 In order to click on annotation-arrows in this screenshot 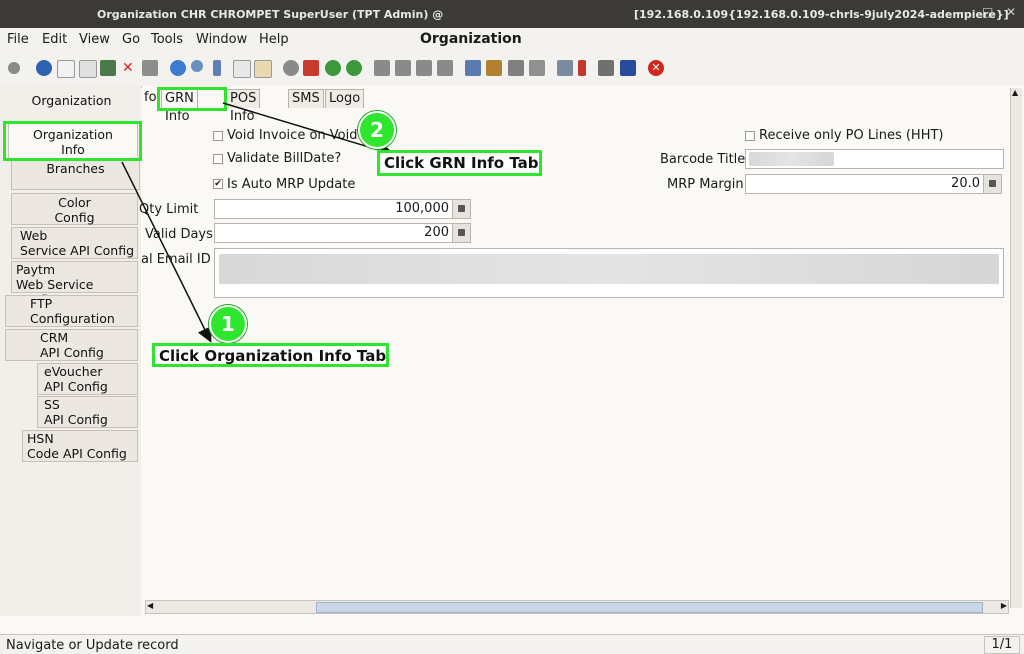, I will do `click(258, 222)`.